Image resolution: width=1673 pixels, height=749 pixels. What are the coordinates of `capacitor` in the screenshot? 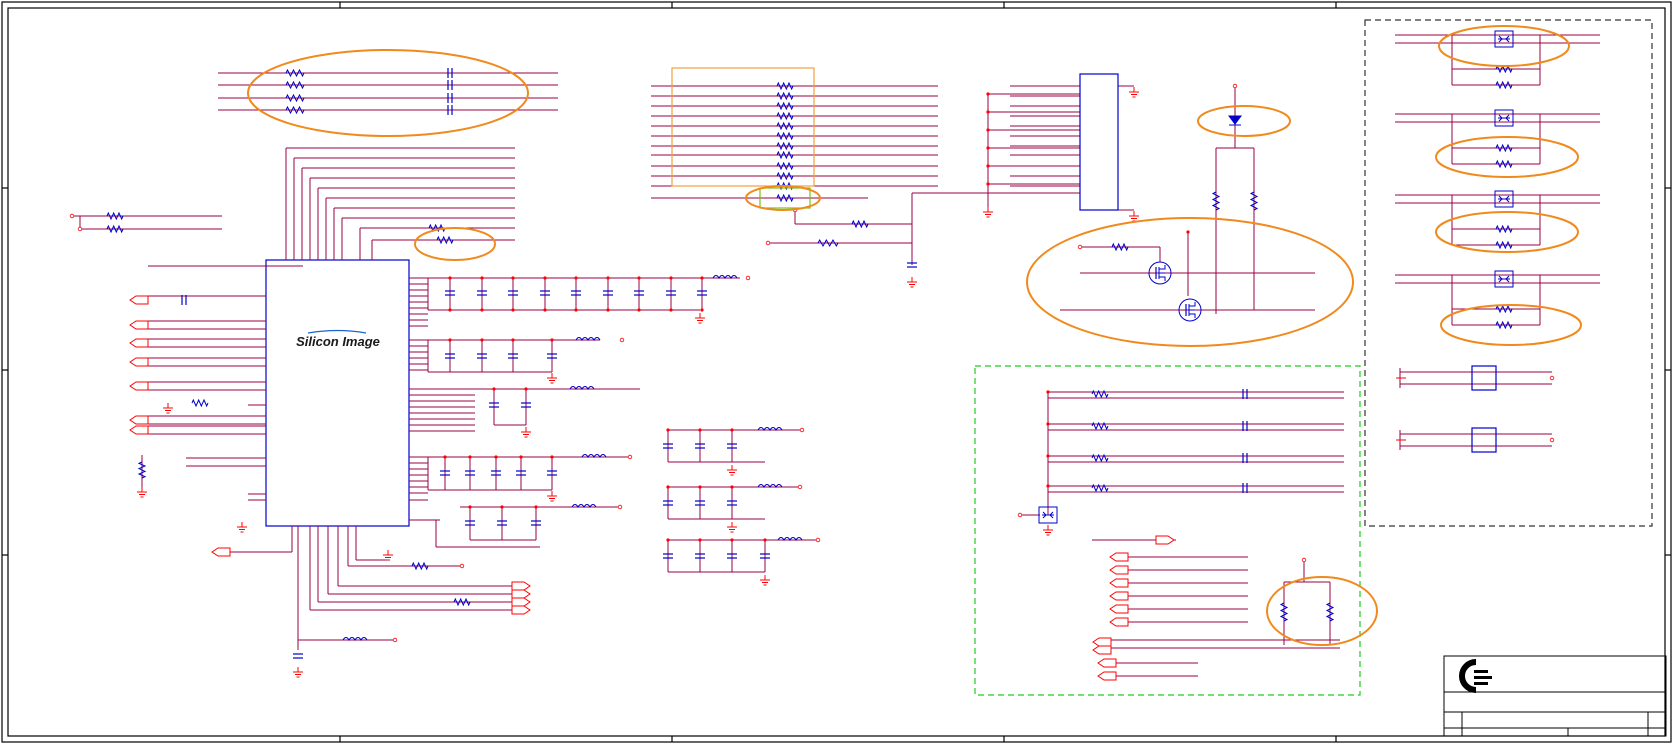 It's located at (298, 656).